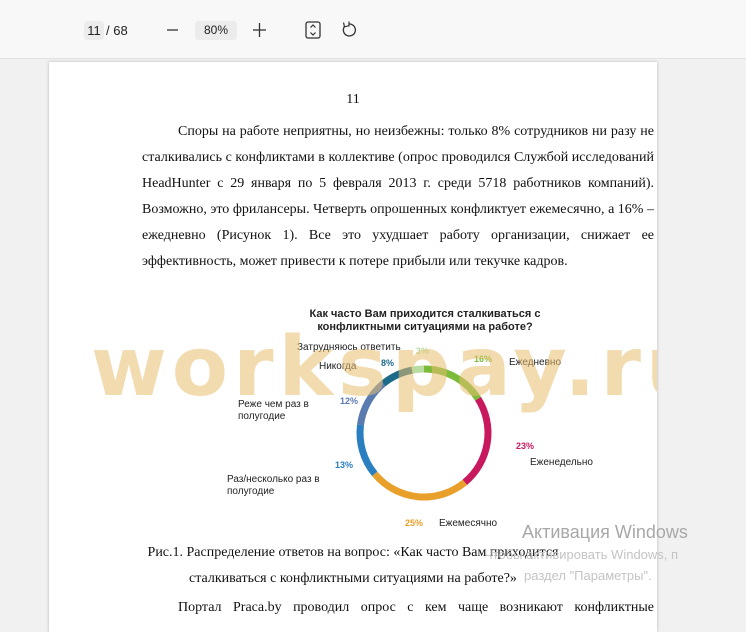 This screenshot has width=746, height=632. Describe the element at coordinates (117, 30) in the screenshot. I see `page-total: / 68` at that location.